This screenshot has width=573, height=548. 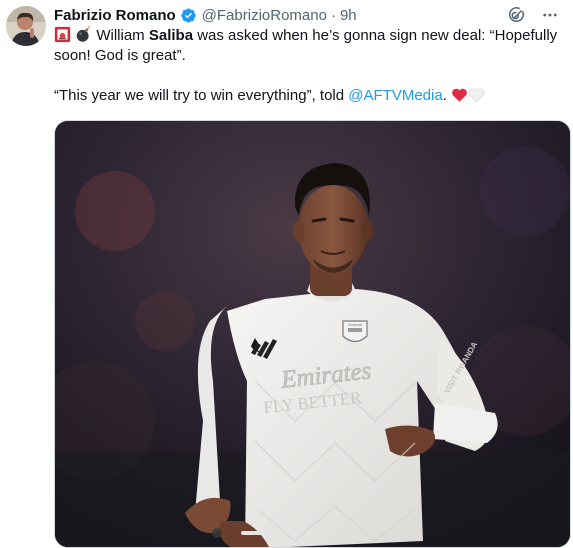 I want to click on tweet-header: Fabrizio Romano @FabrizioRomano · 9h, so click(x=309, y=15).